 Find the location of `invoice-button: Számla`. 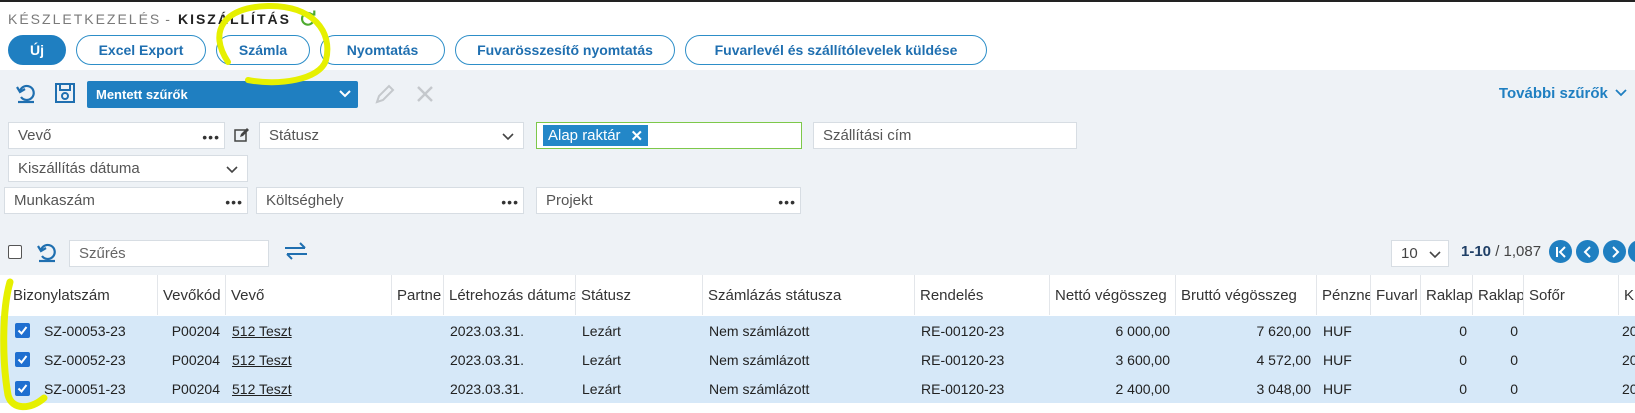

invoice-button: Számla is located at coordinates (263, 50).